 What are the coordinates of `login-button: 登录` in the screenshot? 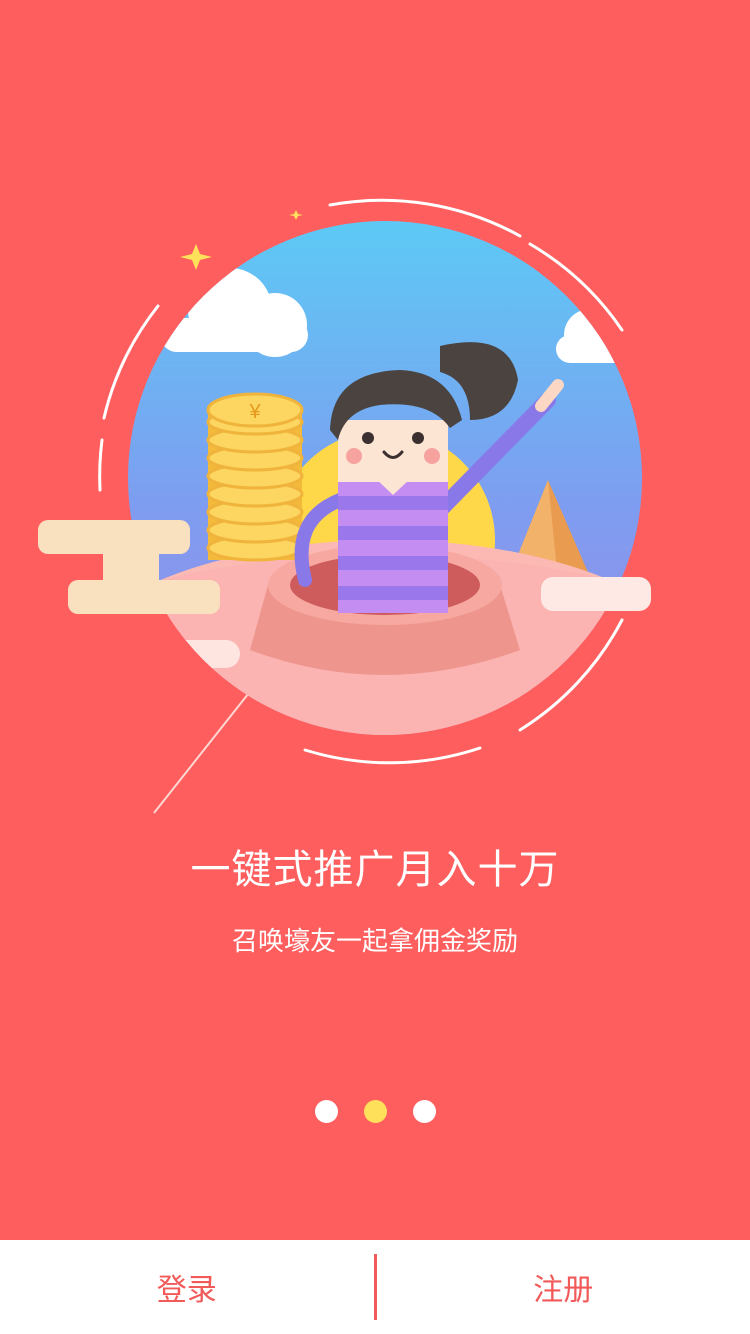 It's located at (187, 1287).